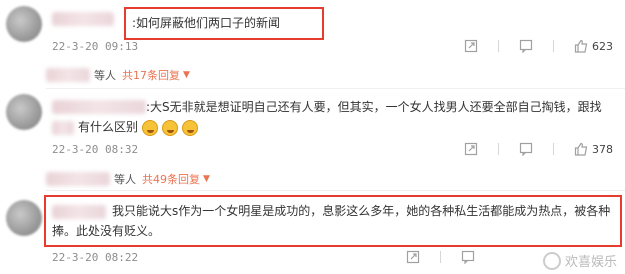 The image size is (625, 274). What do you see at coordinates (151, 75) in the screenshot?
I see `more-replies-link: 共17条回复` at bounding box center [151, 75].